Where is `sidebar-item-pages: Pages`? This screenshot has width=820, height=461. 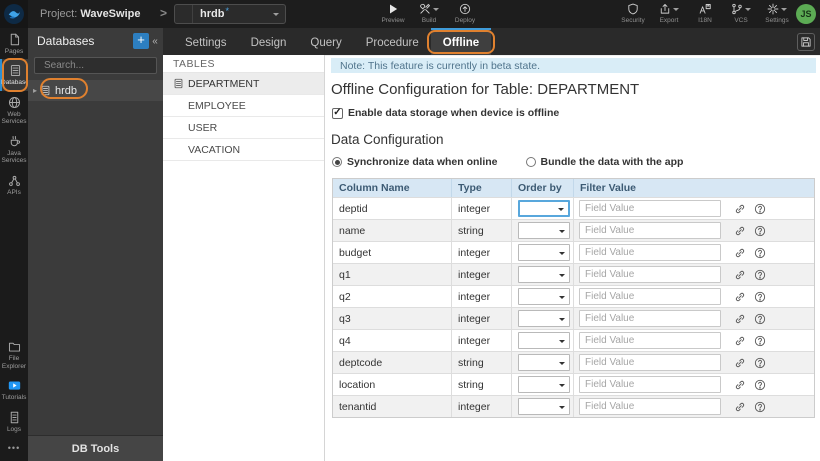
sidebar-item-pages: Pages is located at coordinates (14, 43).